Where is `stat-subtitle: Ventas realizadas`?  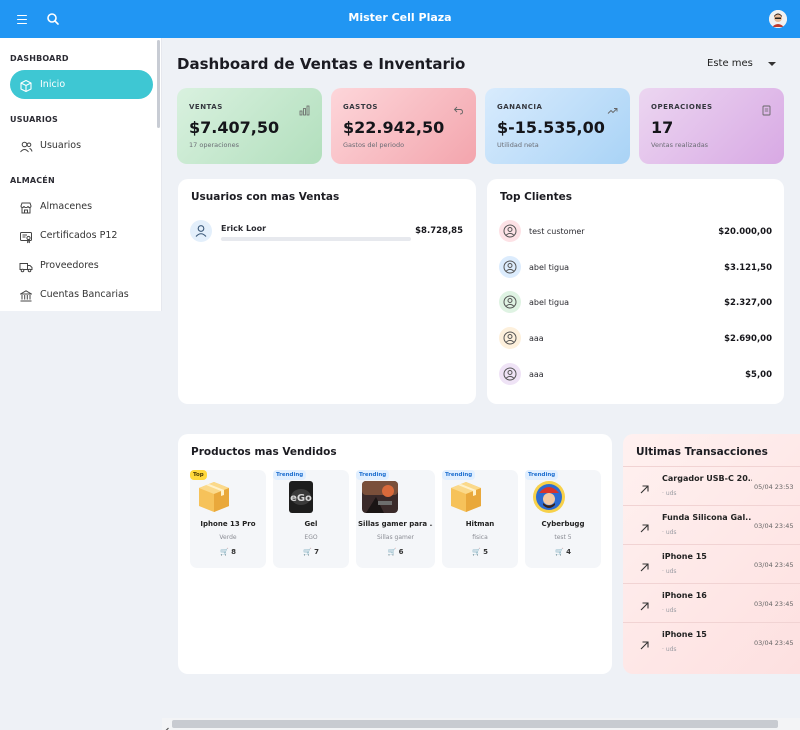
stat-subtitle: Ventas realizadas is located at coordinates (680, 145).